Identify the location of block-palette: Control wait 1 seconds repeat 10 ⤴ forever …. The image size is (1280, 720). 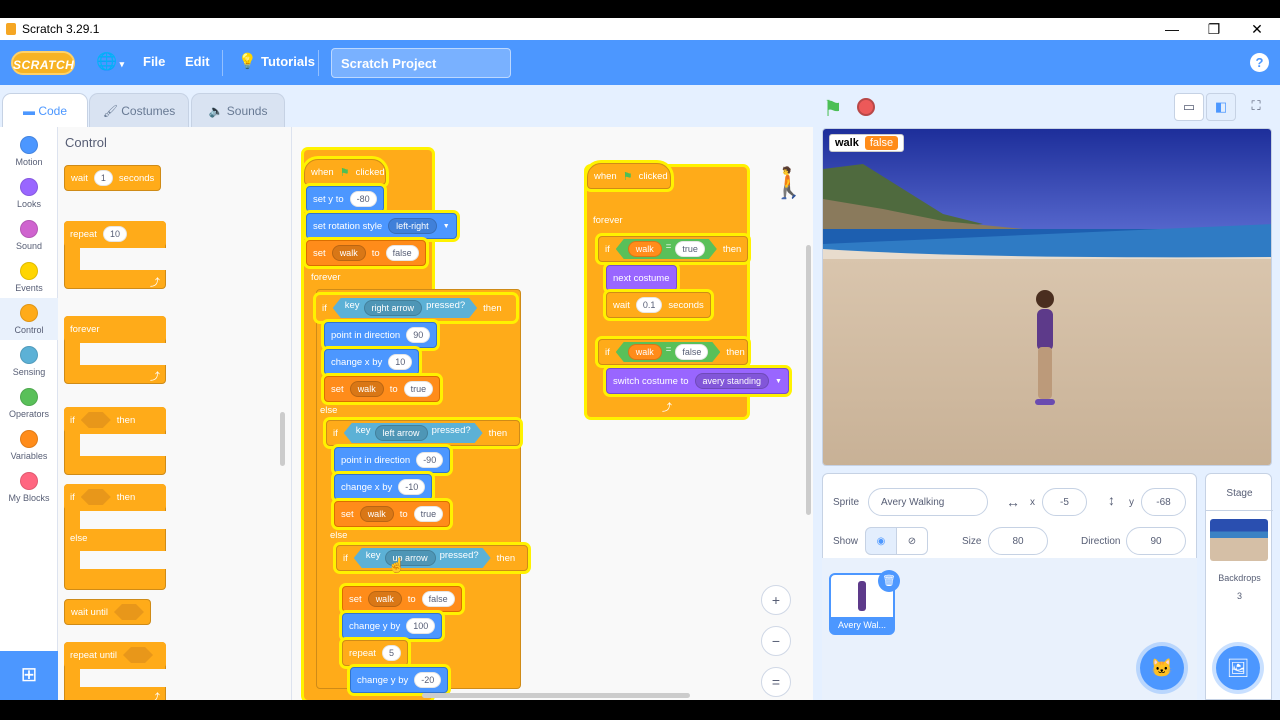
(175, 413).